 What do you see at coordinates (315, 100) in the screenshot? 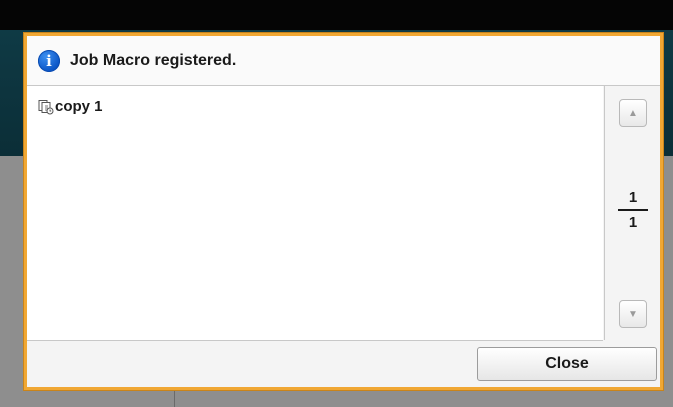
I see `list-item: copy 1` at bounding box center [315, 100].